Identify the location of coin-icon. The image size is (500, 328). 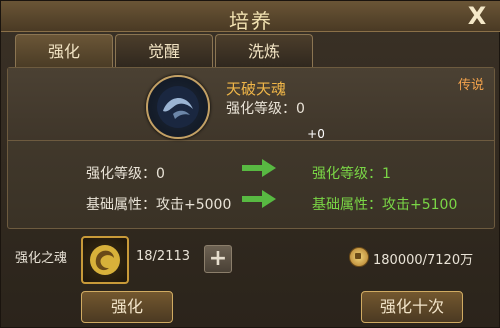
(359, 257).